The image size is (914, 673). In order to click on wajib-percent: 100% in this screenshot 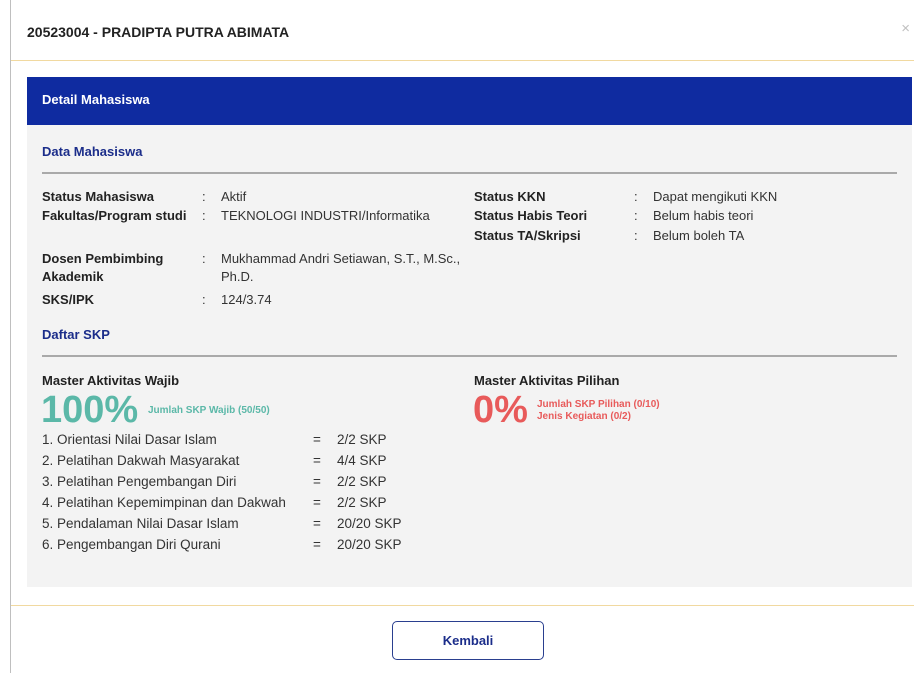, I will do `click(90, 410)`.